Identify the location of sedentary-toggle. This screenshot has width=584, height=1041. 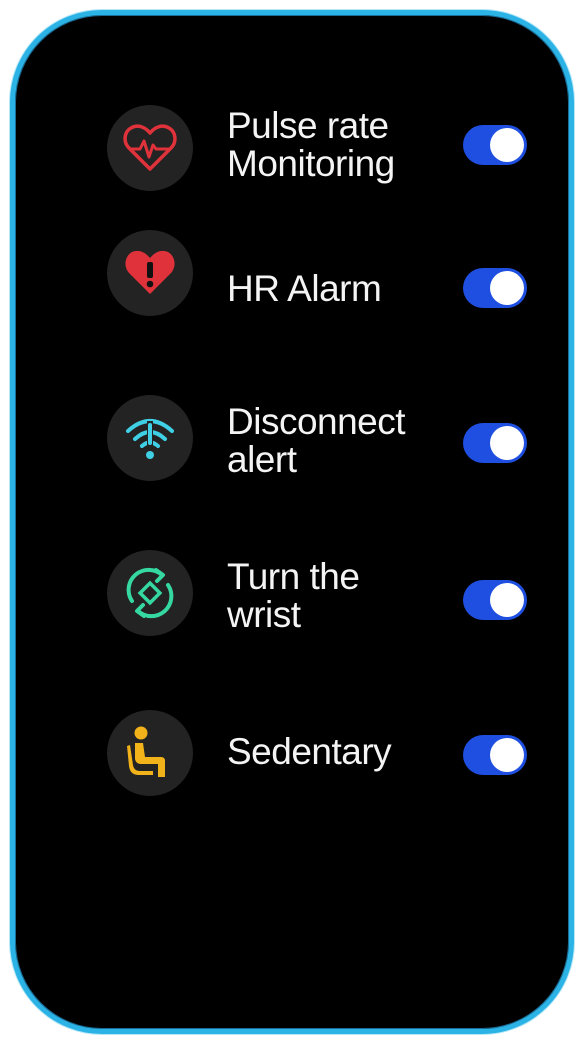
(495, 755).